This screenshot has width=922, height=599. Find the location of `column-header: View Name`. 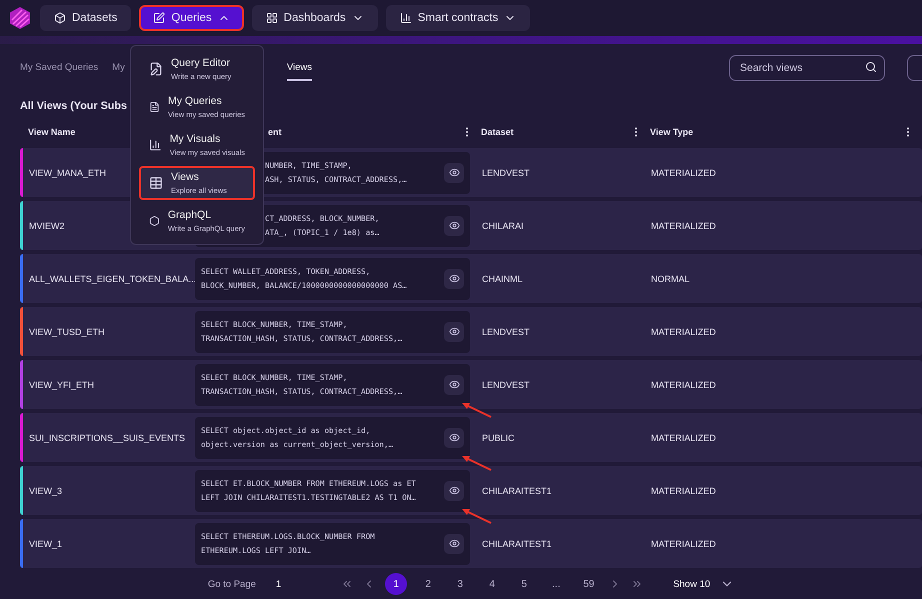

column-header: View Name is located at coordinates (52, 132).